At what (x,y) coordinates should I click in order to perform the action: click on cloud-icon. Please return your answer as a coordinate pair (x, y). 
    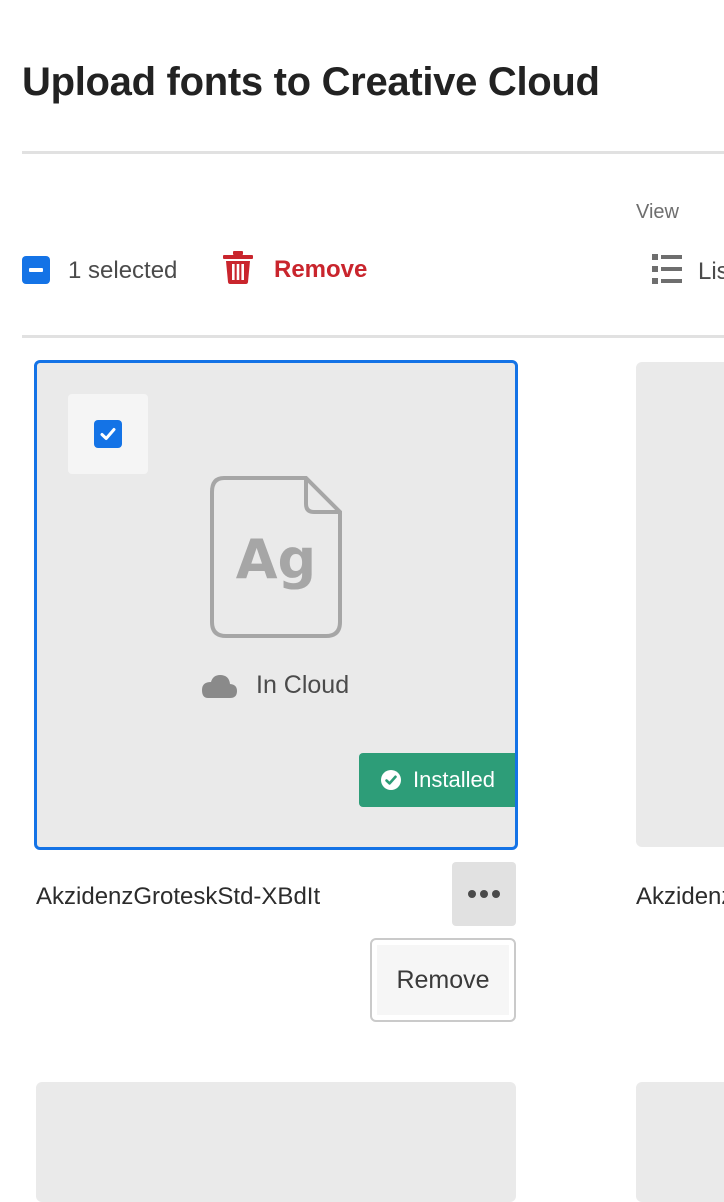
    Looking at the image, I should click on (219, 686).